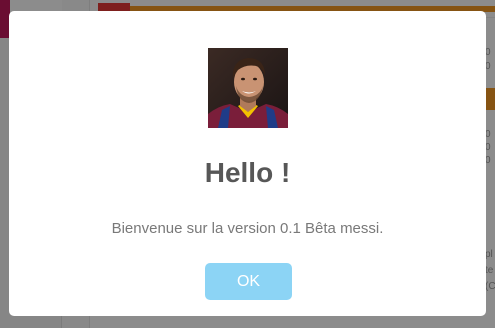  What do you see at coordinates (247, 172) in the screenshot?
I see `dialog-title: Hello !` at bounding box center [247, 172].